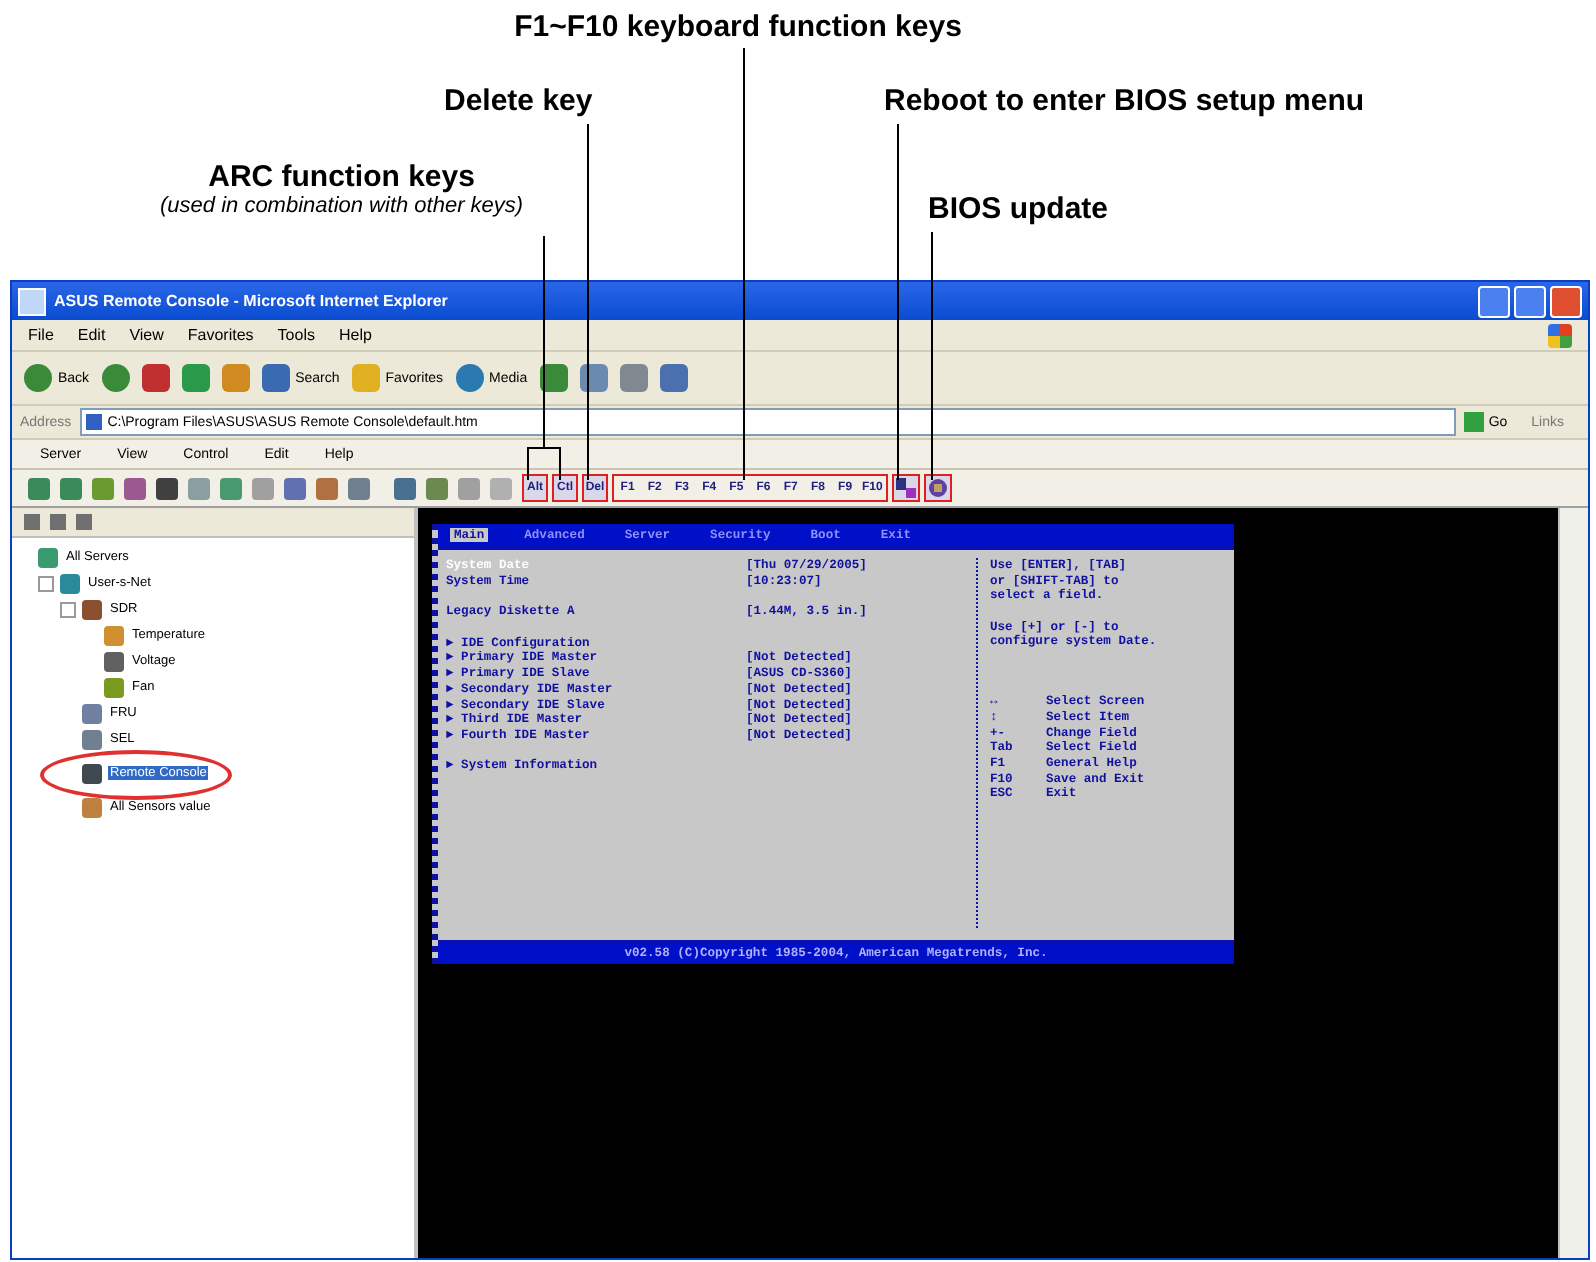 This screenshot has height=1262, width=1596. I want to click on edit-icon, so click(673, 378).